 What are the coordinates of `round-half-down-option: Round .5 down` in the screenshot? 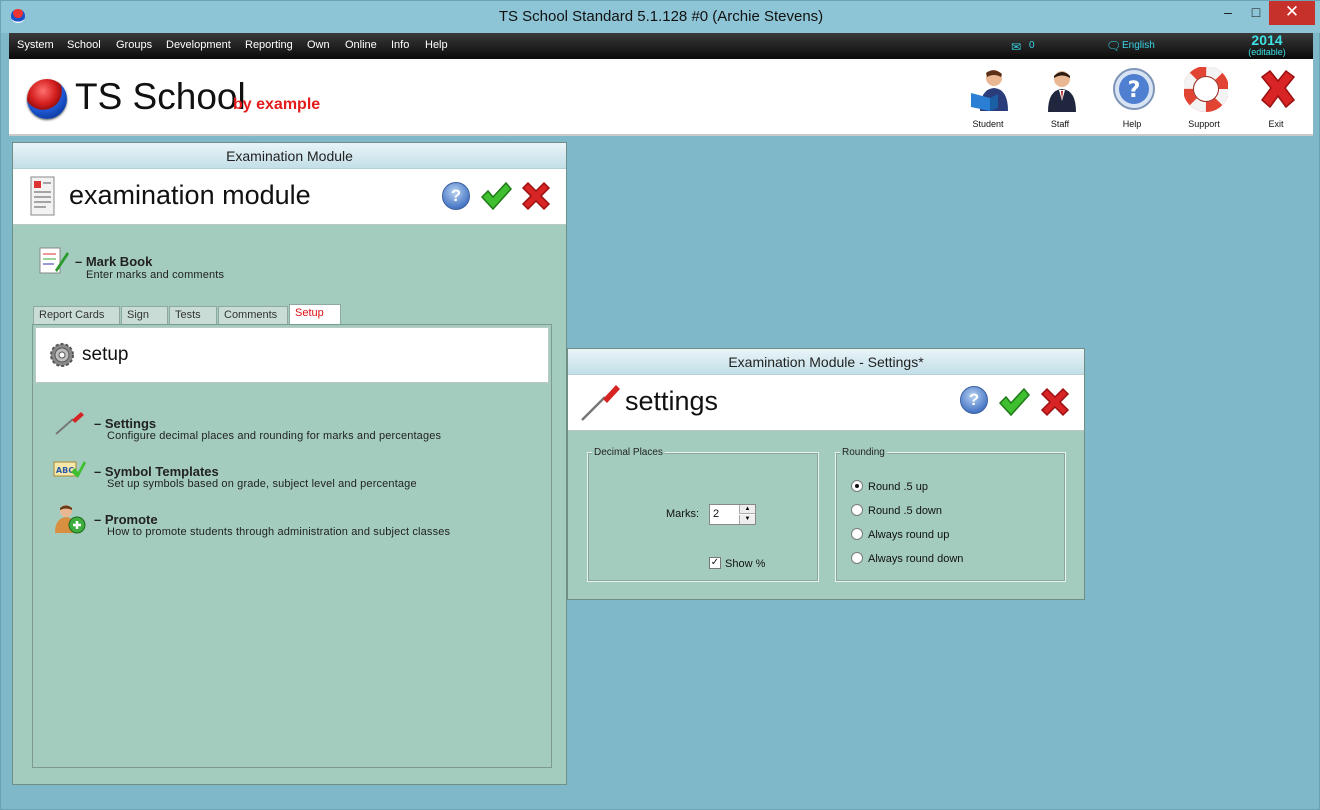 It's located at (896, 510).